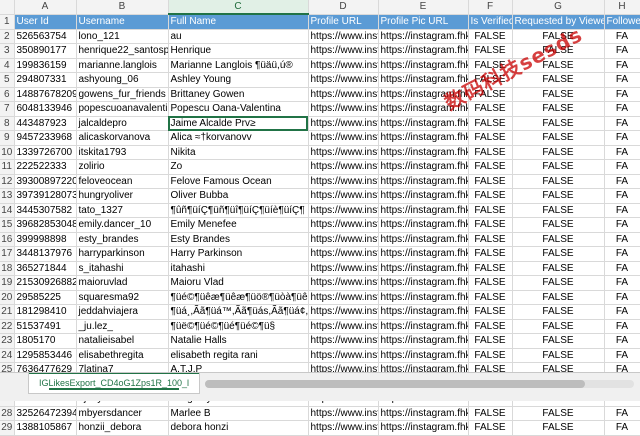 The width and height of the screenshot is (640, 436). I want to click on data-cell: ashyoung_06, so click(122, 80).